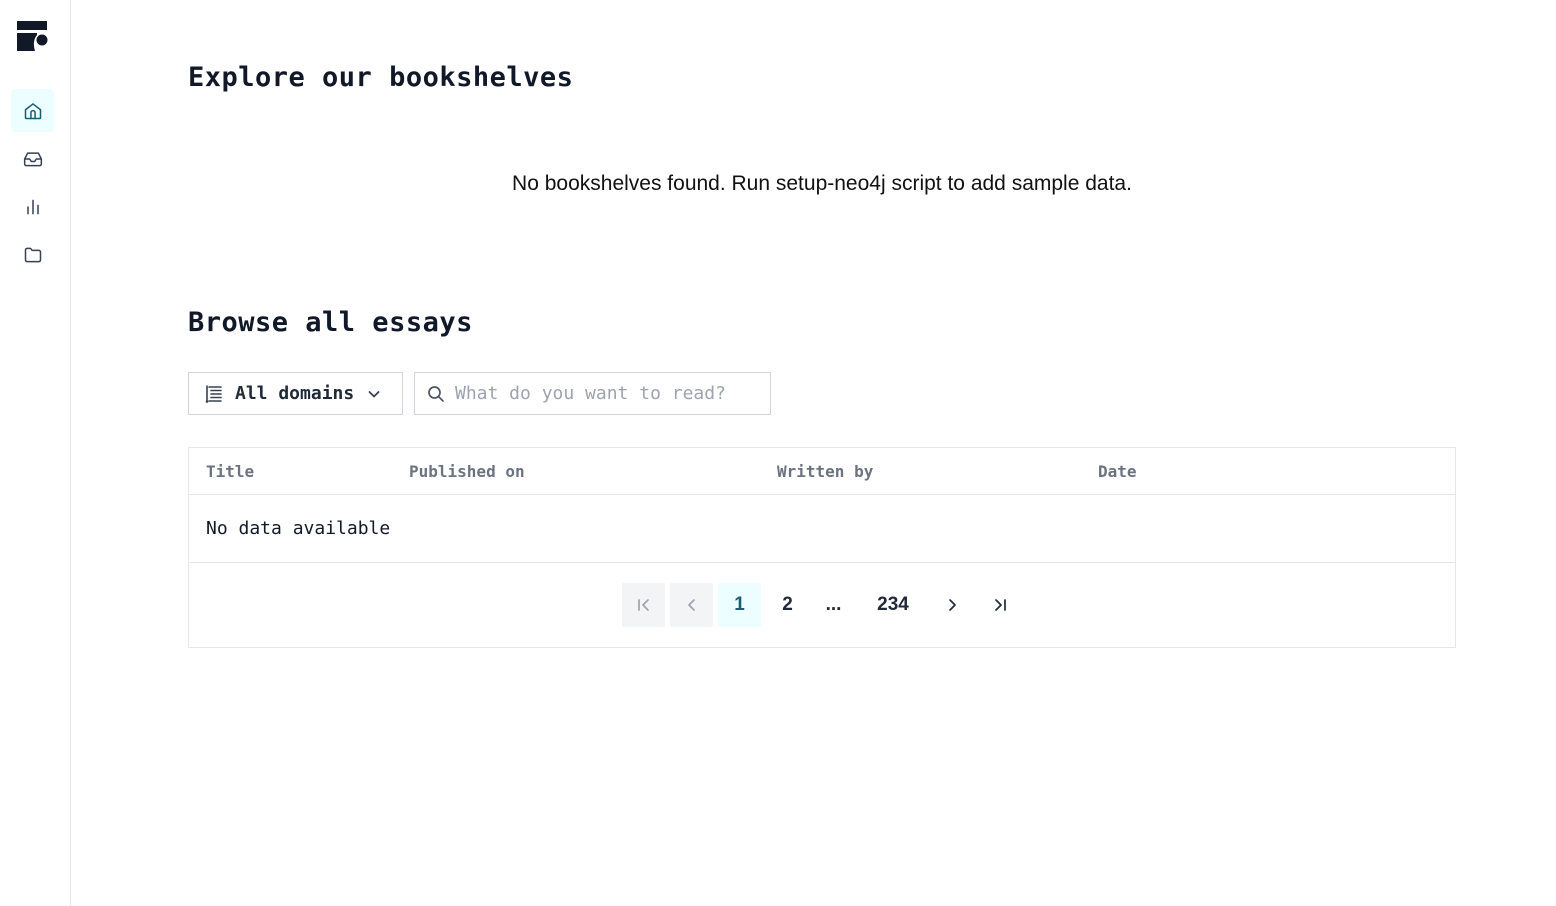 This screenshot has width=1556, height=906. I want to click on sidebar-item-inbox, so click(32, 158).